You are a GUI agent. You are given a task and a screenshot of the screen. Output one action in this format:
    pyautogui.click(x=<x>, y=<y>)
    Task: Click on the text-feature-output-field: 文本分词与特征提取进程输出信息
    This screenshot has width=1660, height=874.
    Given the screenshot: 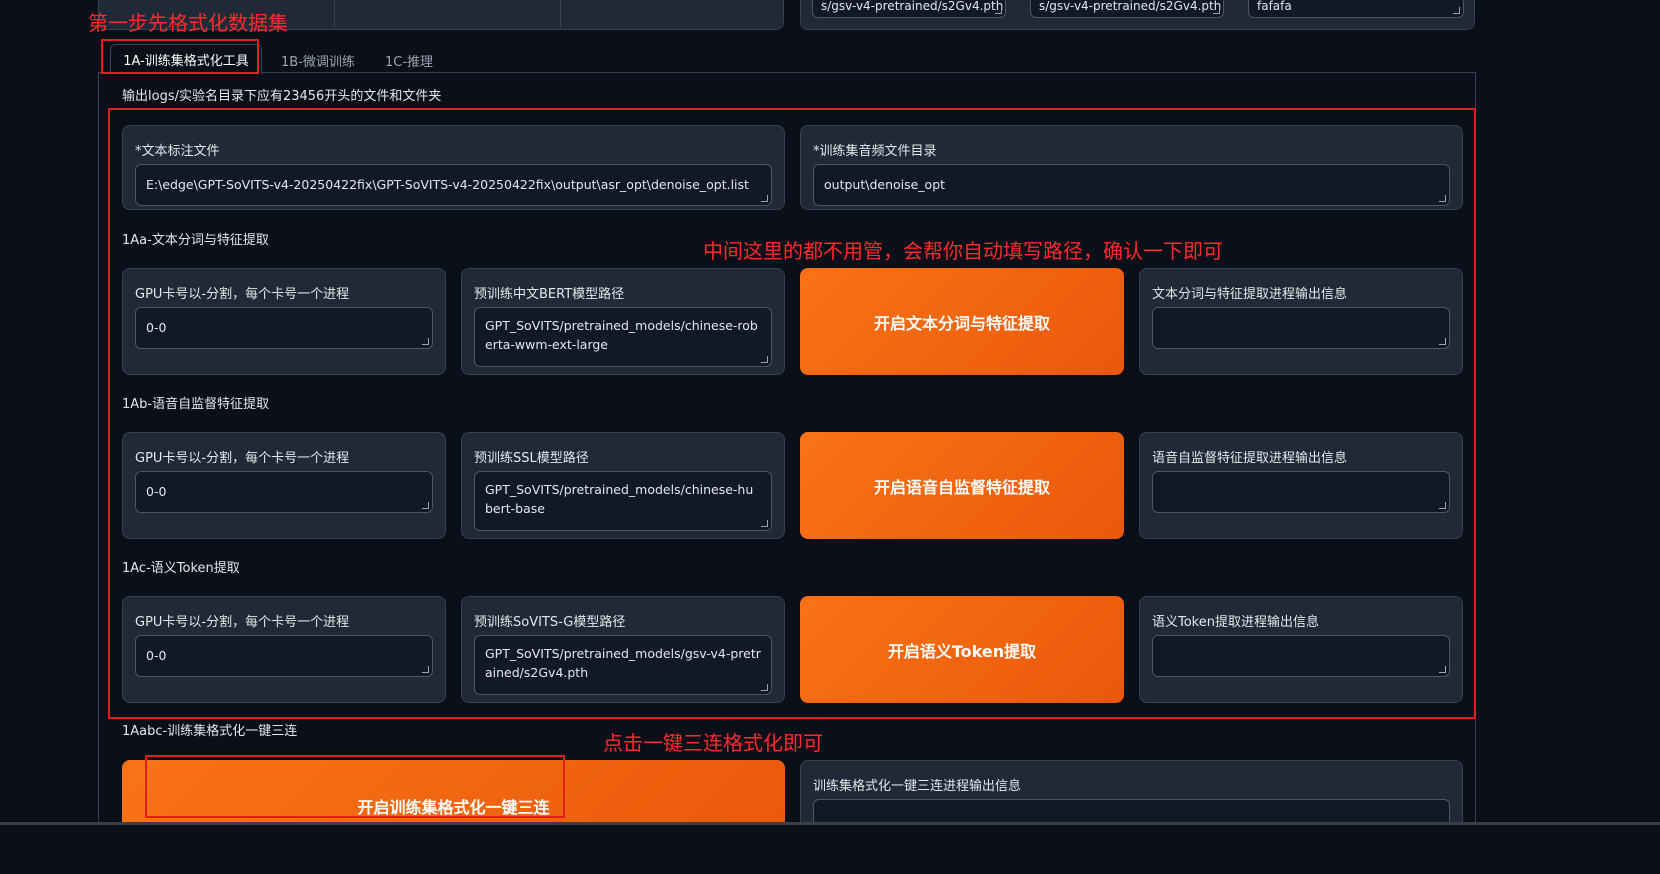 What is the action you would take?
    pyautogui.click(x=1301, y=321)
    